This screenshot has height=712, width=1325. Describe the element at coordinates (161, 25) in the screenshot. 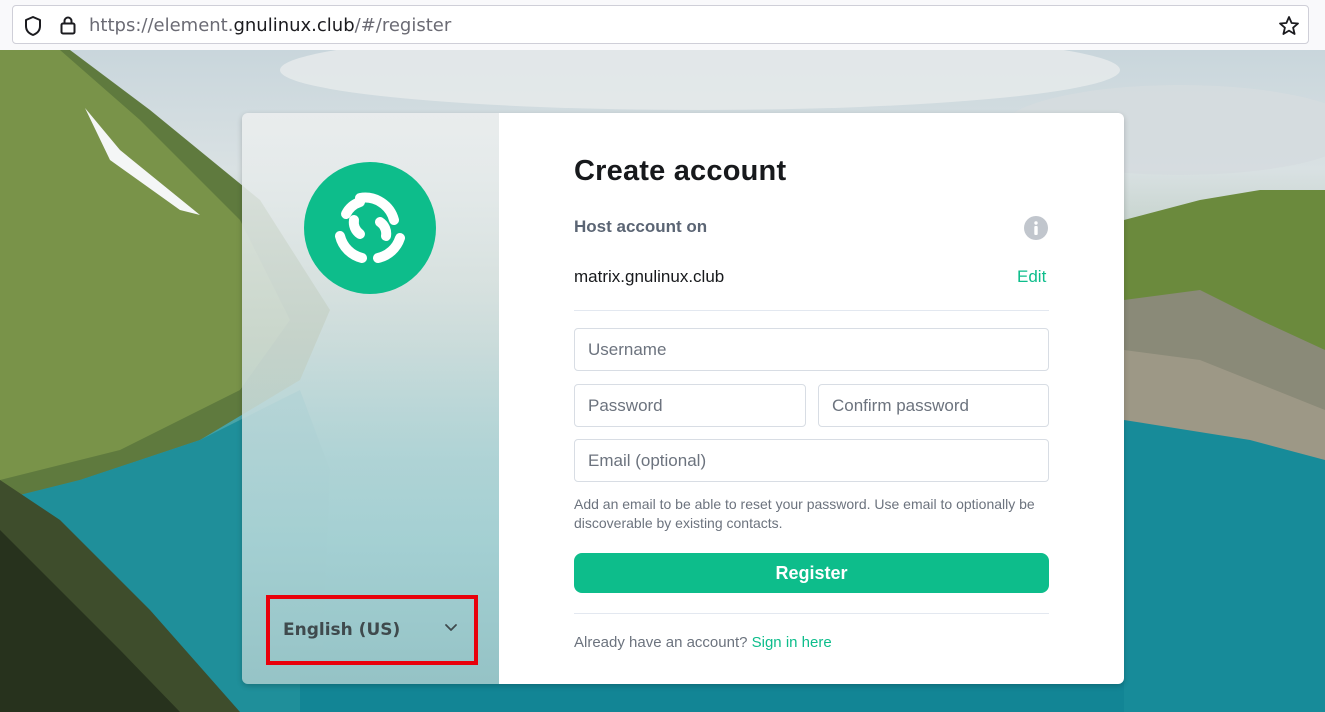

I see `url-prefix: https://element.` at that location.